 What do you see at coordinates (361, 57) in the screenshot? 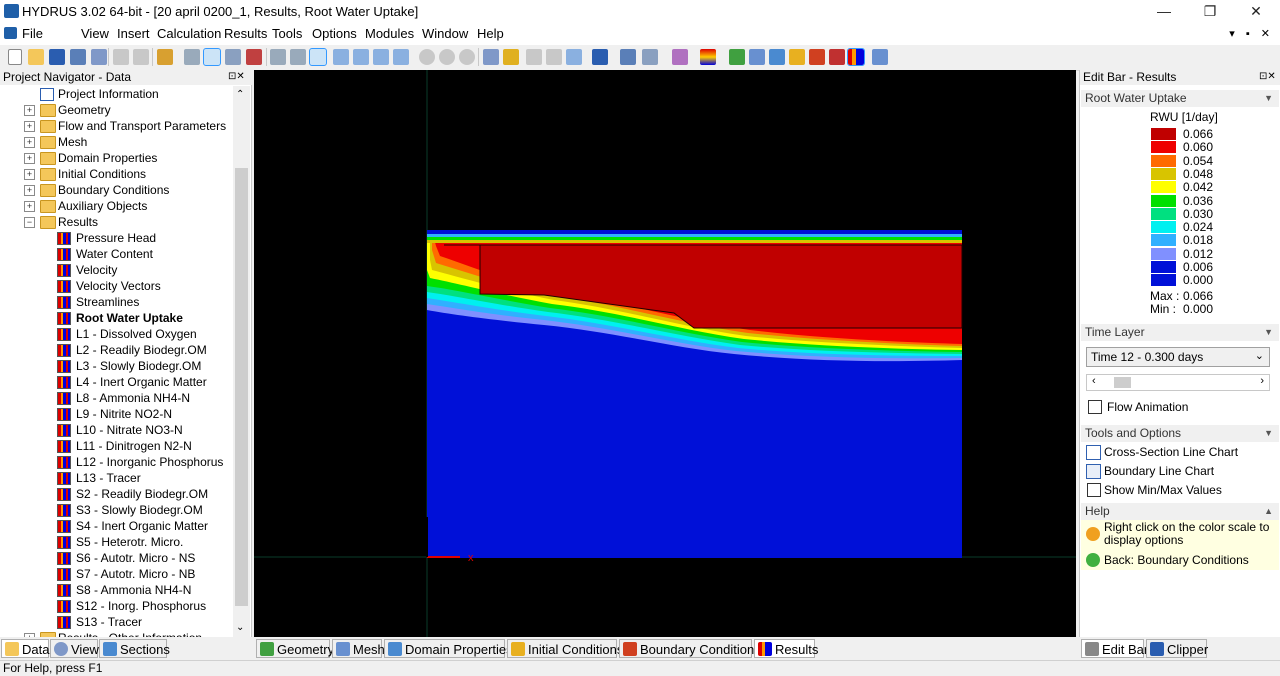
I see `zoom-window-icon` at bounding box center [361, 57].